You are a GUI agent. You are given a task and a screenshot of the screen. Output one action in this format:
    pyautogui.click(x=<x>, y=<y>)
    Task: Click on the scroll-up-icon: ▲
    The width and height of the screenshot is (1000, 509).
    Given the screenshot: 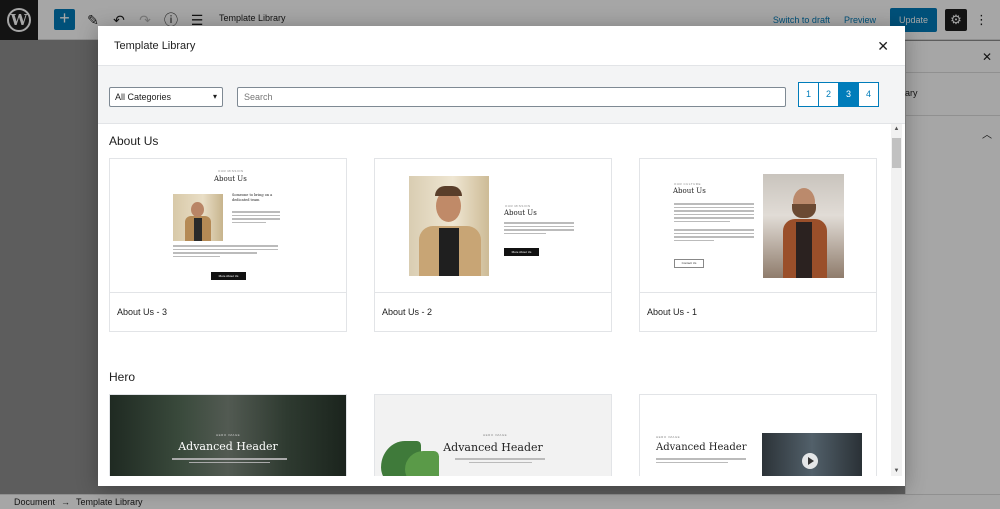 What is the action you would take?
    pyautogui.click(x=896, y=129)
    